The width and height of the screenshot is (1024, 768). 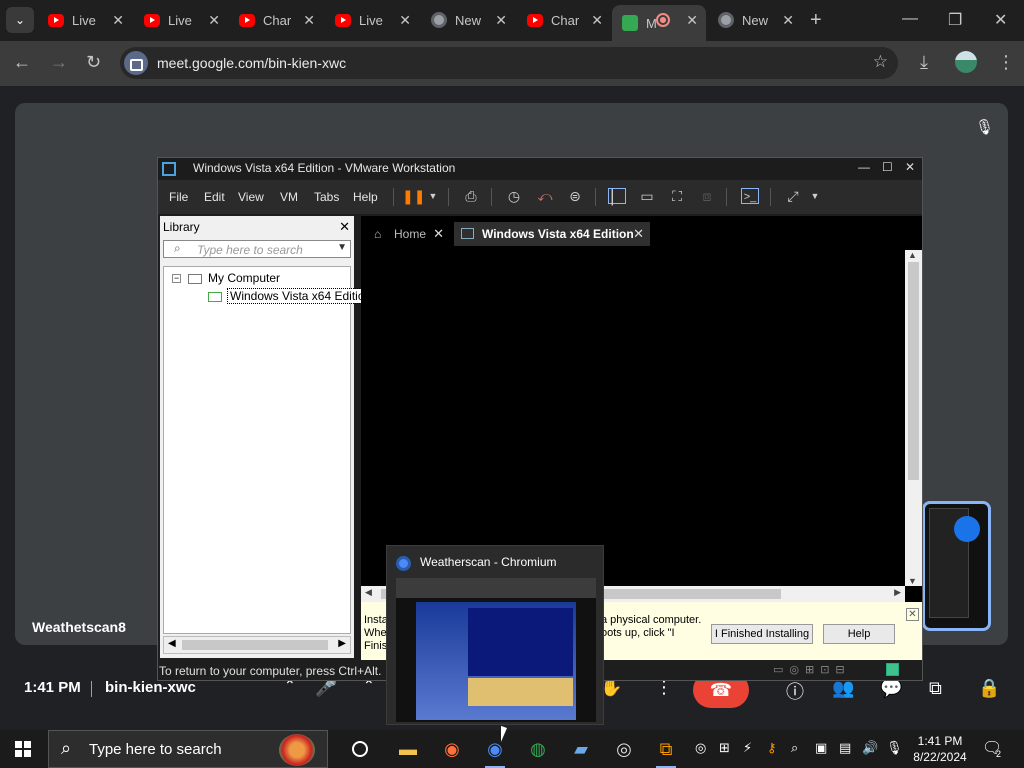 What do you see at coordinates (360, 749) in the screenshot?
I see `cortana-icon` at bounding box center [360, 749].